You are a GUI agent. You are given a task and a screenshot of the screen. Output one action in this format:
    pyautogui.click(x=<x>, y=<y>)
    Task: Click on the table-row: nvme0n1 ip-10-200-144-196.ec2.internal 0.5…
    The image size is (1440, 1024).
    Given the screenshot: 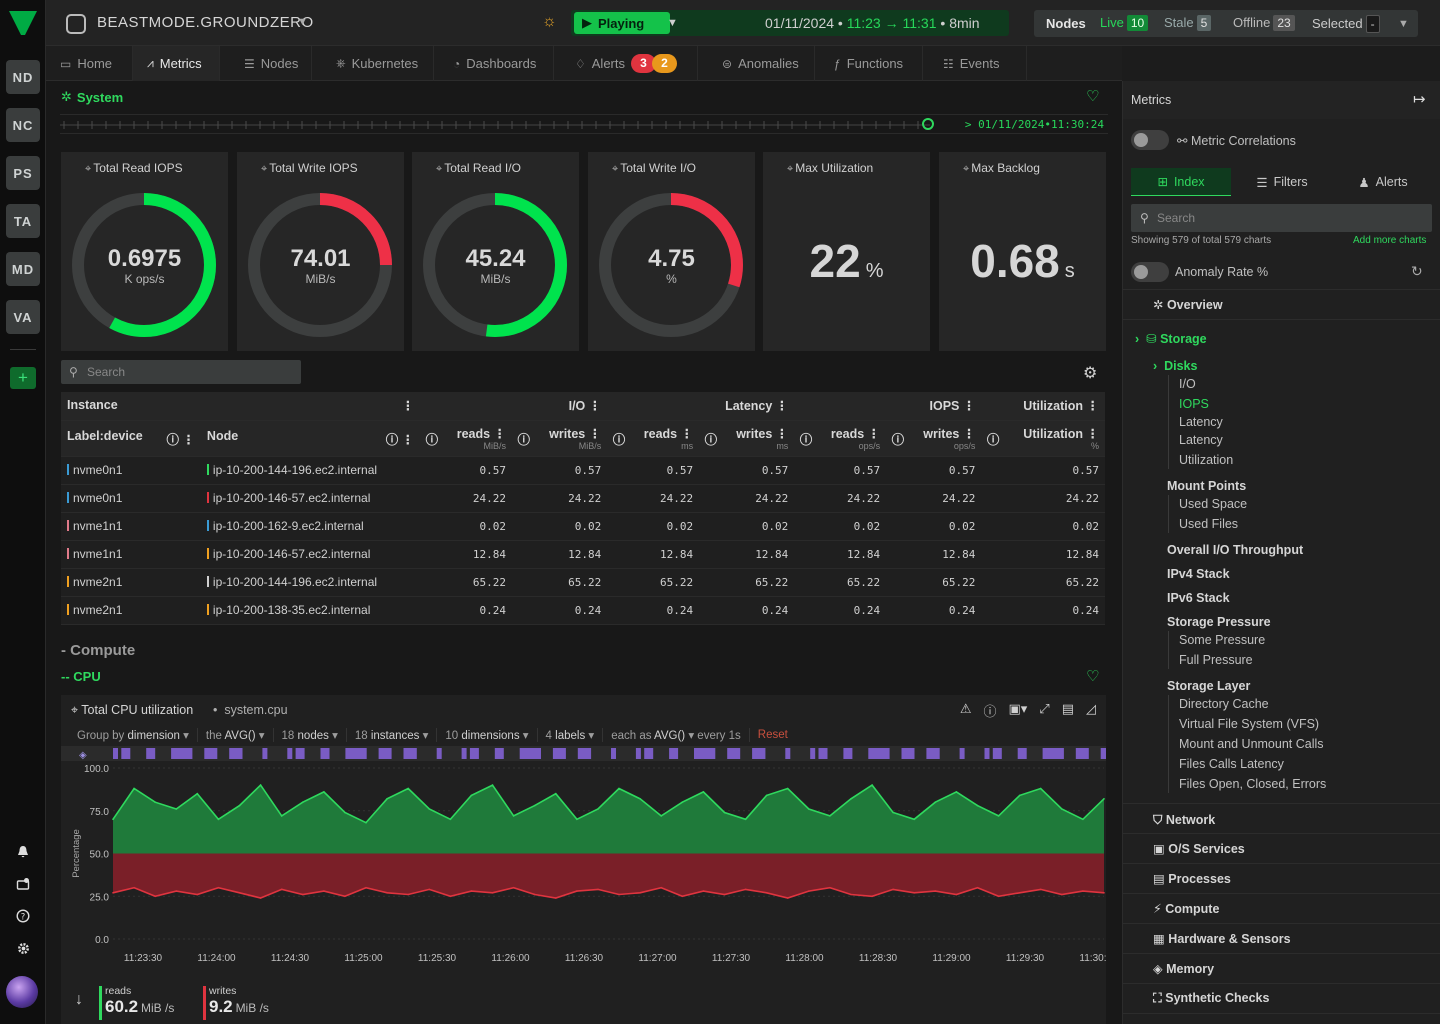 What is the action you would take?
    pyautogui.click(x=583, y=470)
    